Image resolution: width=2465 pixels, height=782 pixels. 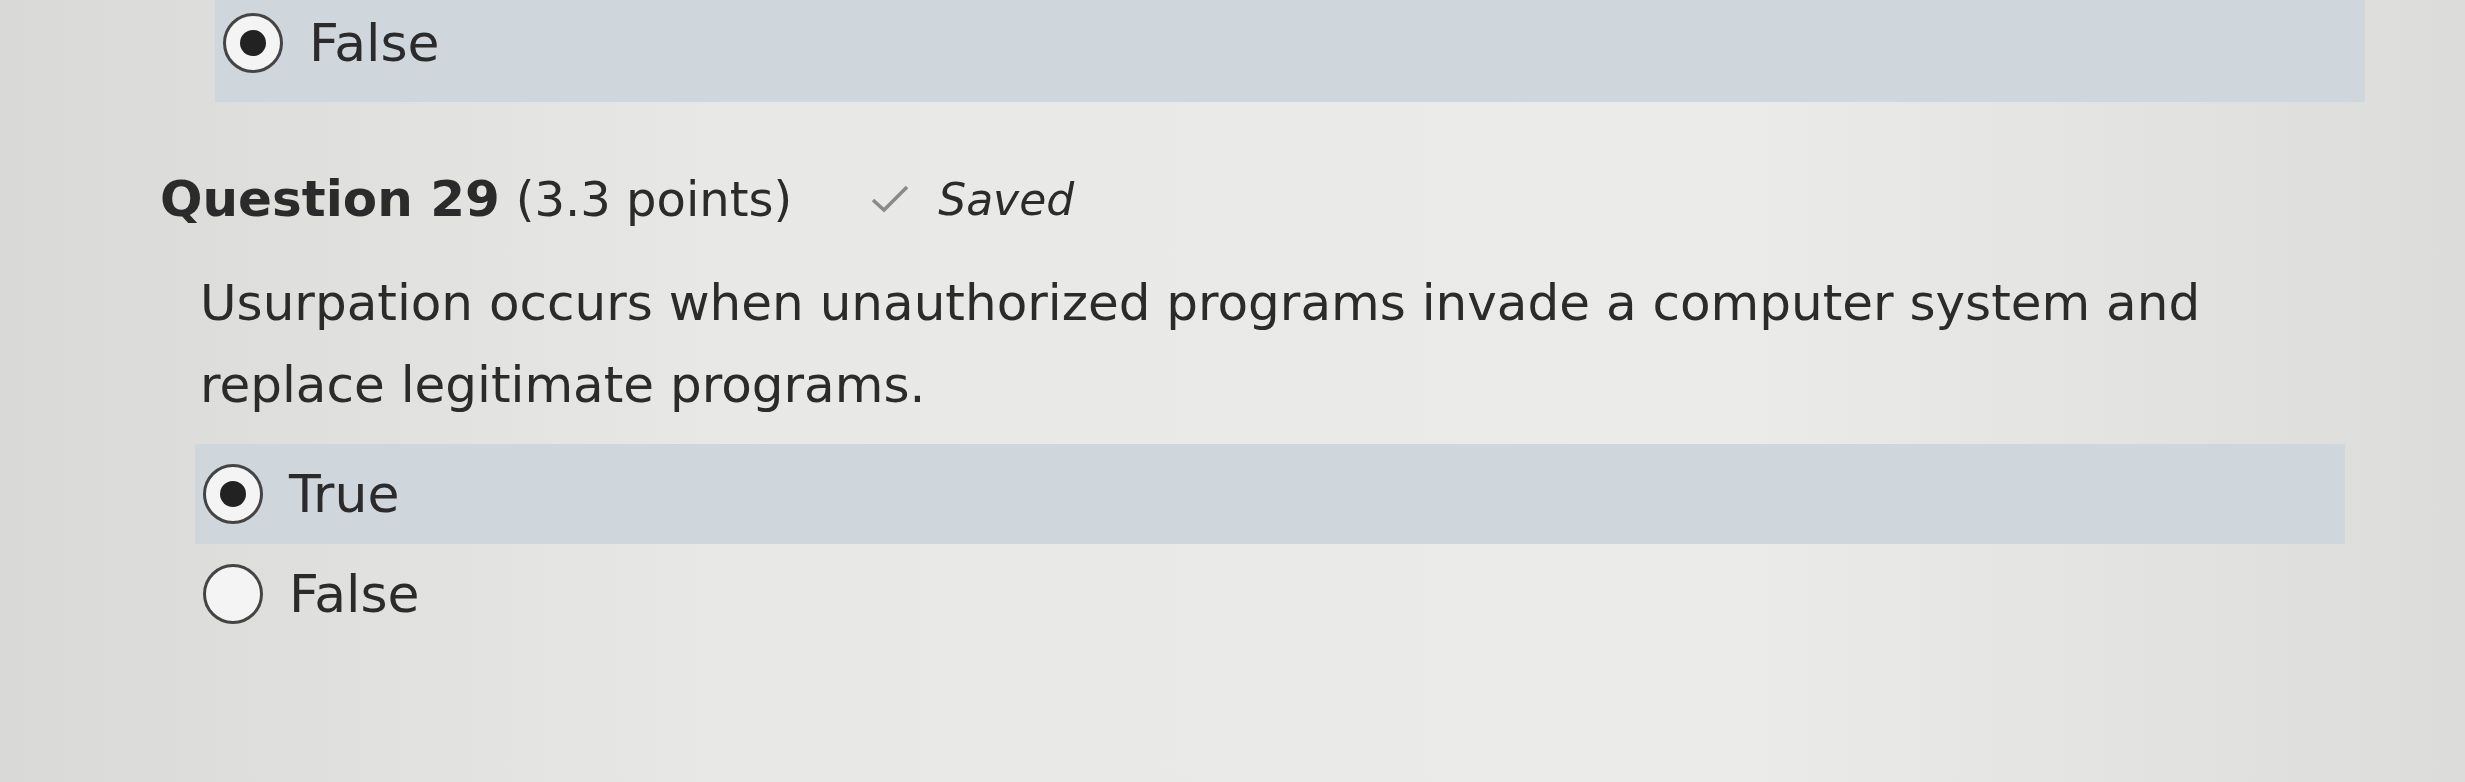 What do you see at coordinates (890, 199) in the screenshot?
I see `checkmark-icon` at bounding box center [890, 199].